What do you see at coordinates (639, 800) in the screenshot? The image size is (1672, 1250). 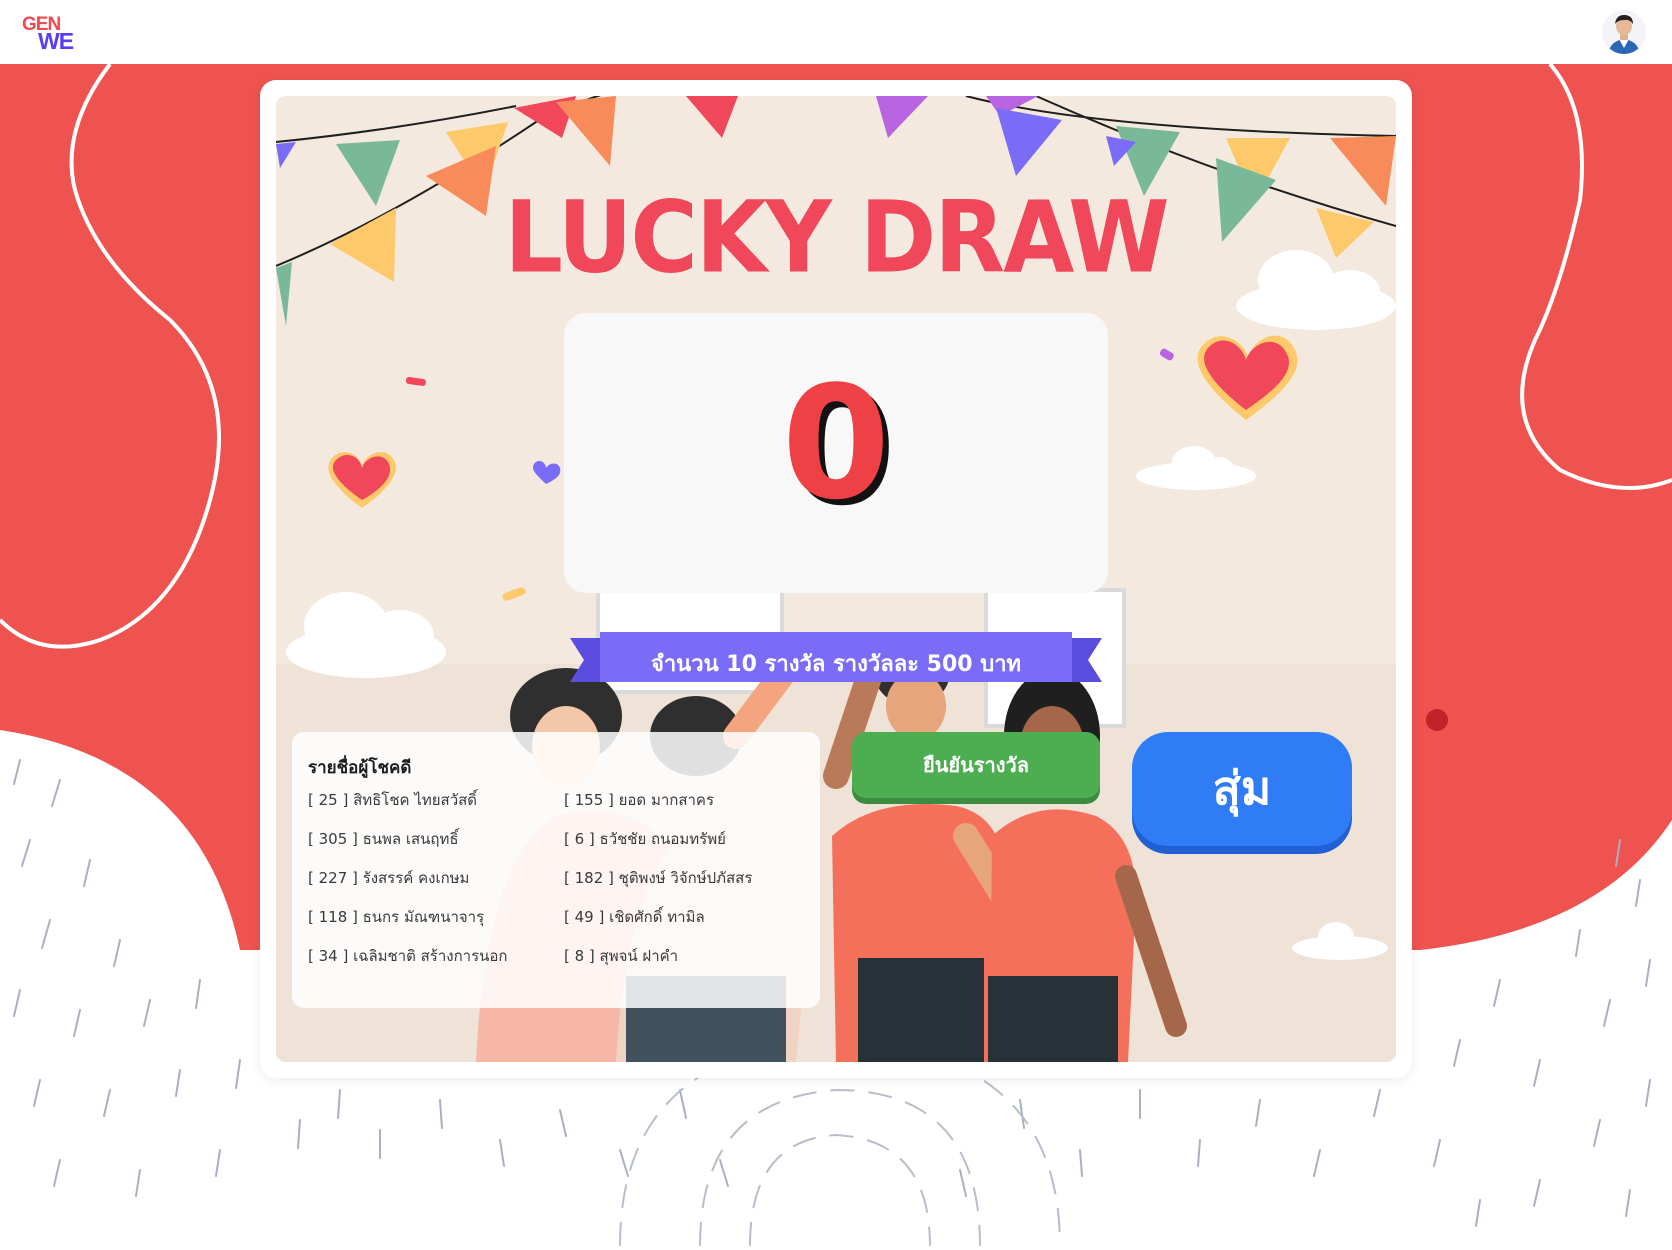 I see `list-item: [ 155 ] ยอด มากสาคร` at bounding box center [639, 800].